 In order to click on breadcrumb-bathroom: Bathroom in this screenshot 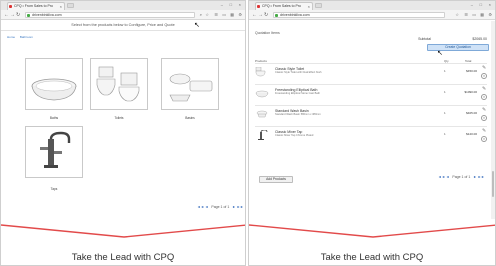, I will do `click(26, 37)`.